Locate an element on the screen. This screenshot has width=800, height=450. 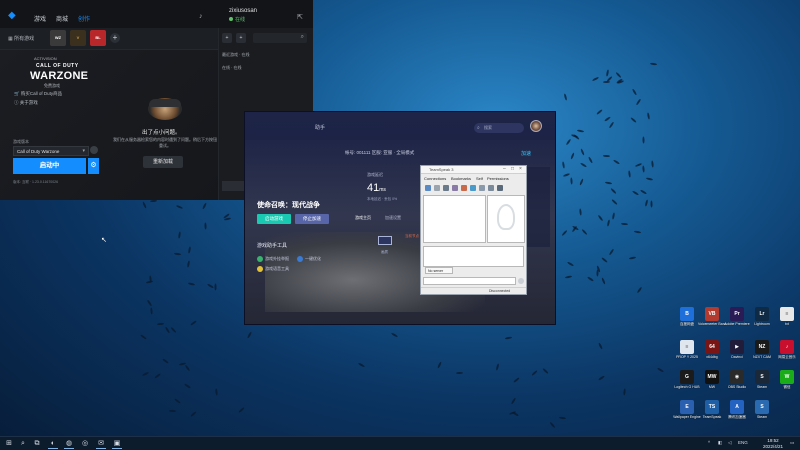
accelerate-toggle: 加速 is located at coordinates (526, 153).